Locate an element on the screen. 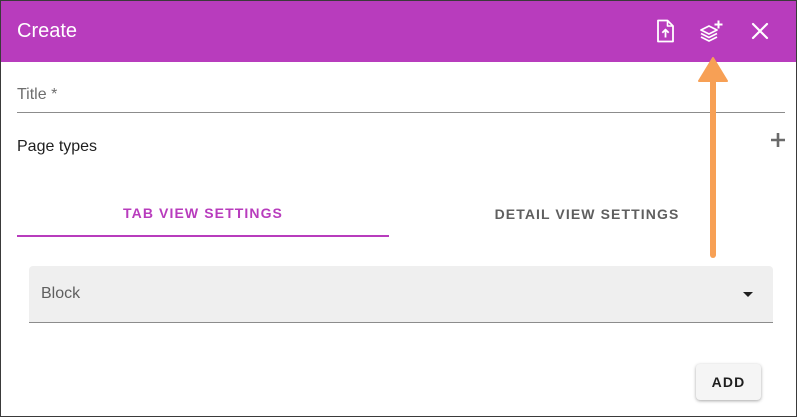  add-button: ADD is located at coordinates (728, 382).